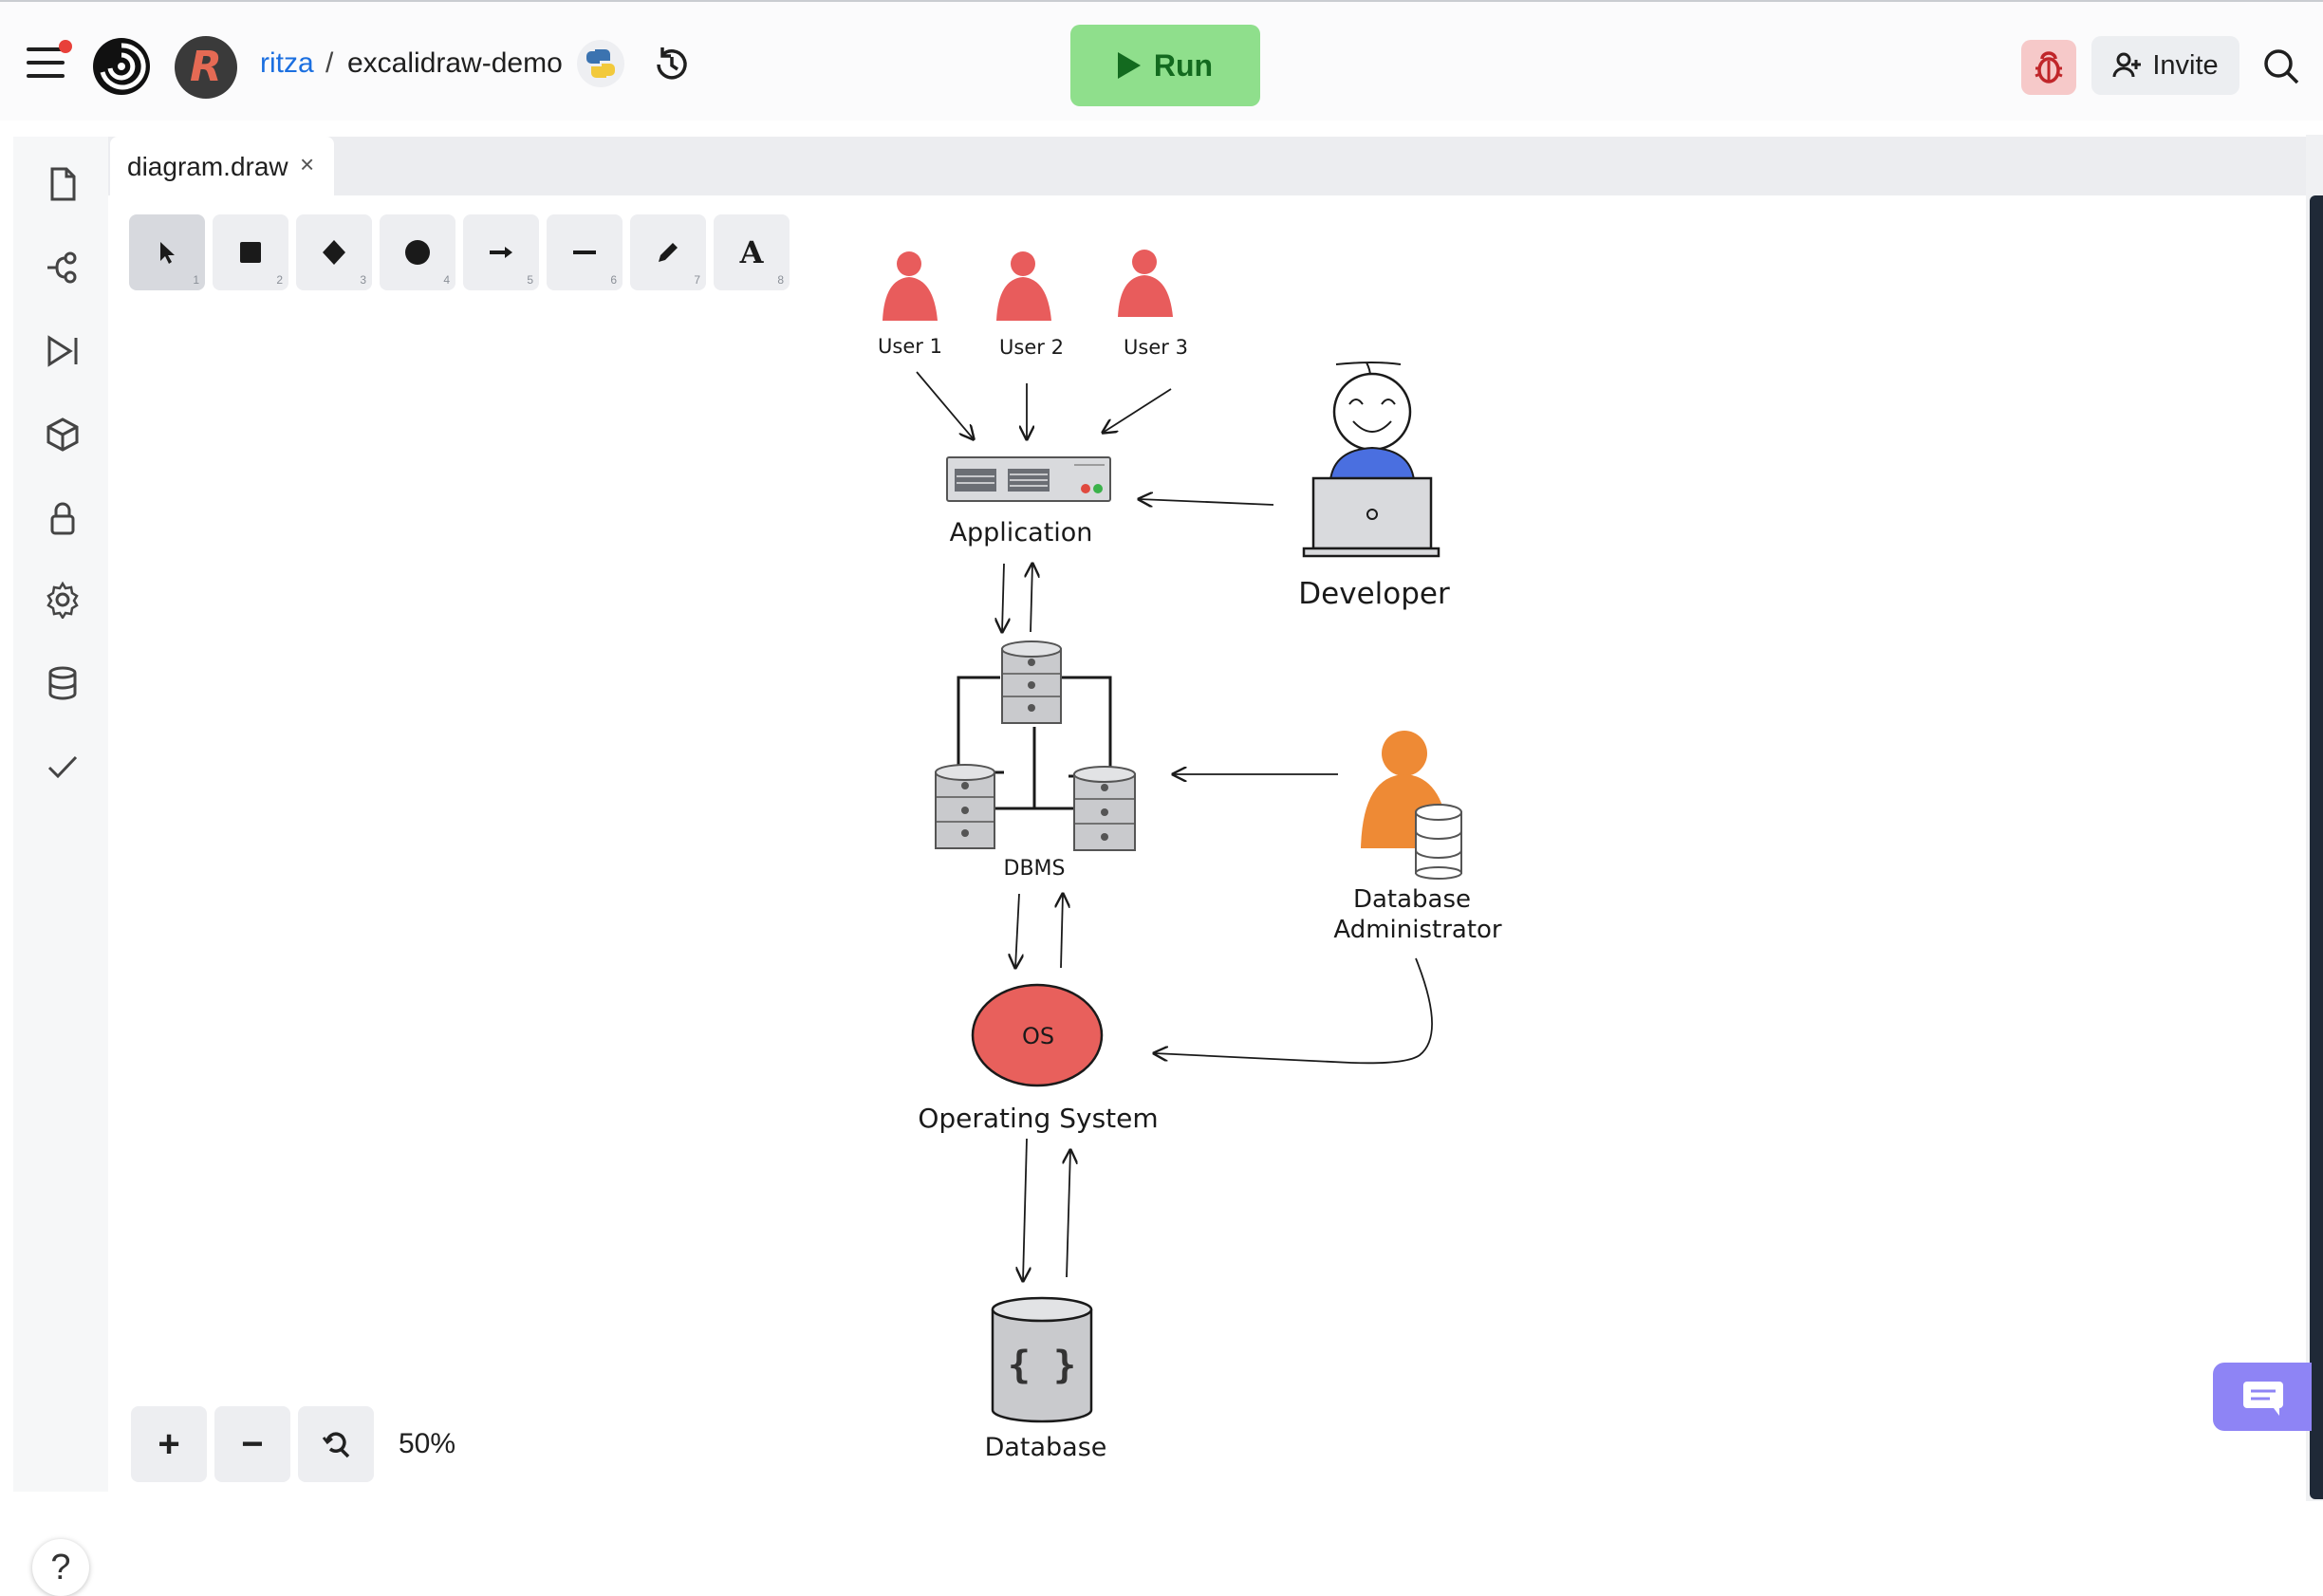 This screenshot has width=2323, height=1596. Describe the element at coordinates (1035, 869) in the screenshot. I see `dbms-label: DBMS` at that location.